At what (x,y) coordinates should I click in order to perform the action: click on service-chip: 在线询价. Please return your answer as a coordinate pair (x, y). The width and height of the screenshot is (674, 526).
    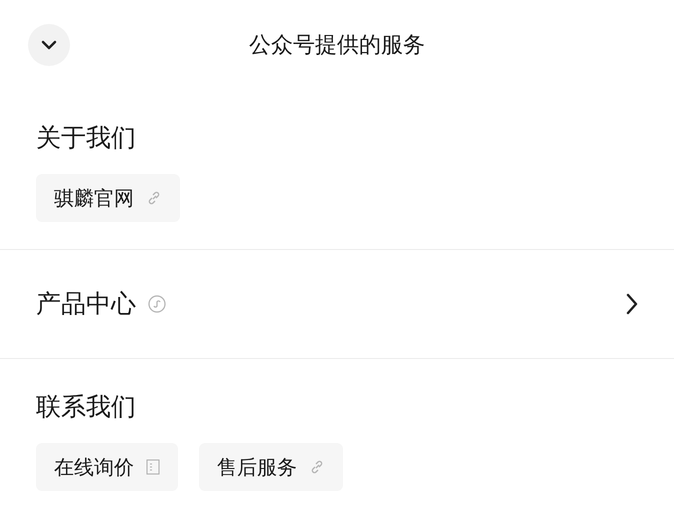
    Looking at the image, I should click on (107, 467).